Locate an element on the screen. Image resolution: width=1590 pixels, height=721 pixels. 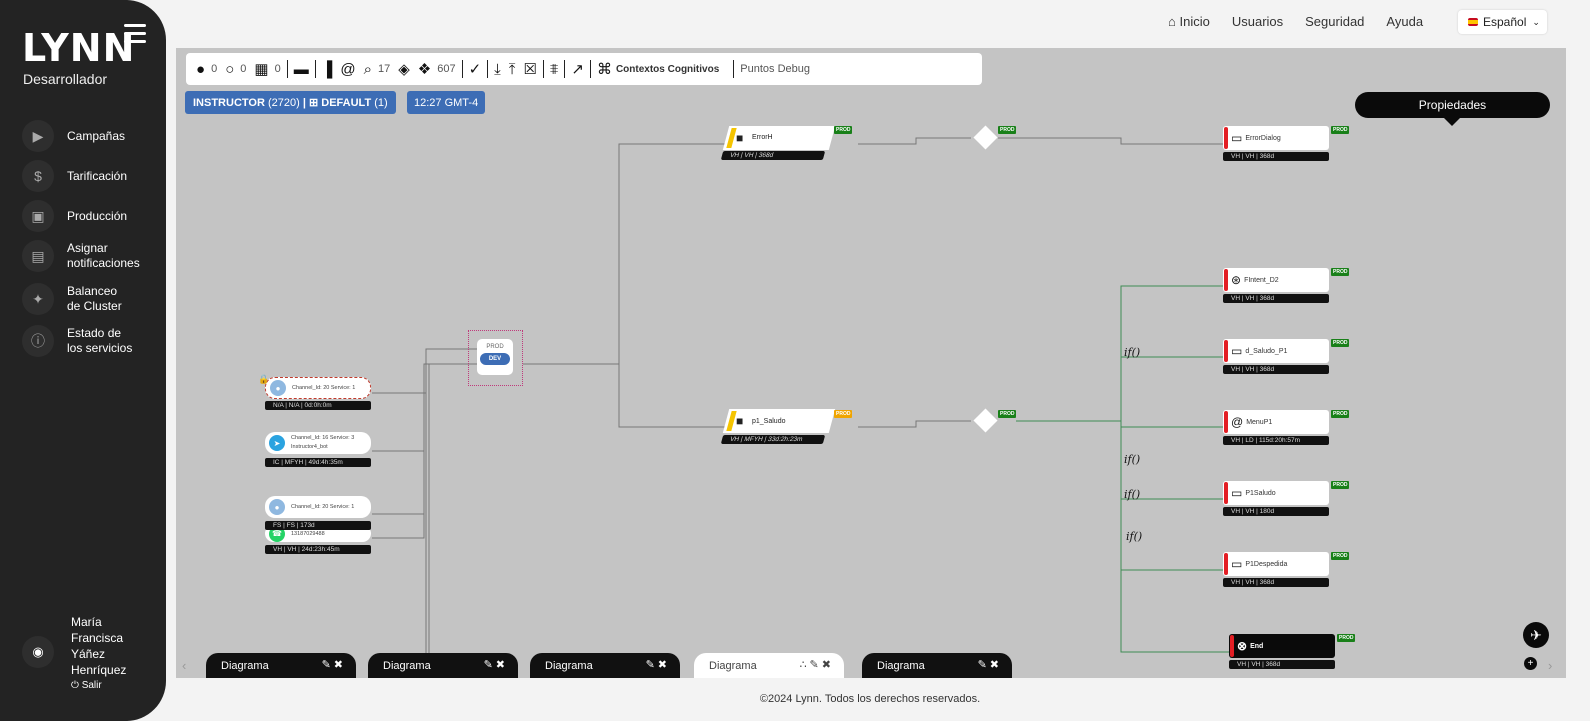
plug-icon: ↗ is located at coordinates (577, 69).